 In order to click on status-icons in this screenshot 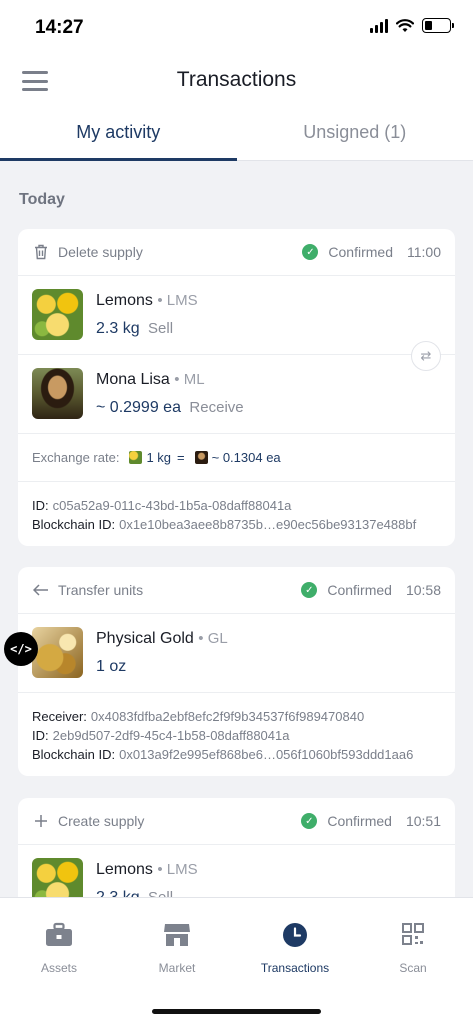, I will do `click(412, 25)`.